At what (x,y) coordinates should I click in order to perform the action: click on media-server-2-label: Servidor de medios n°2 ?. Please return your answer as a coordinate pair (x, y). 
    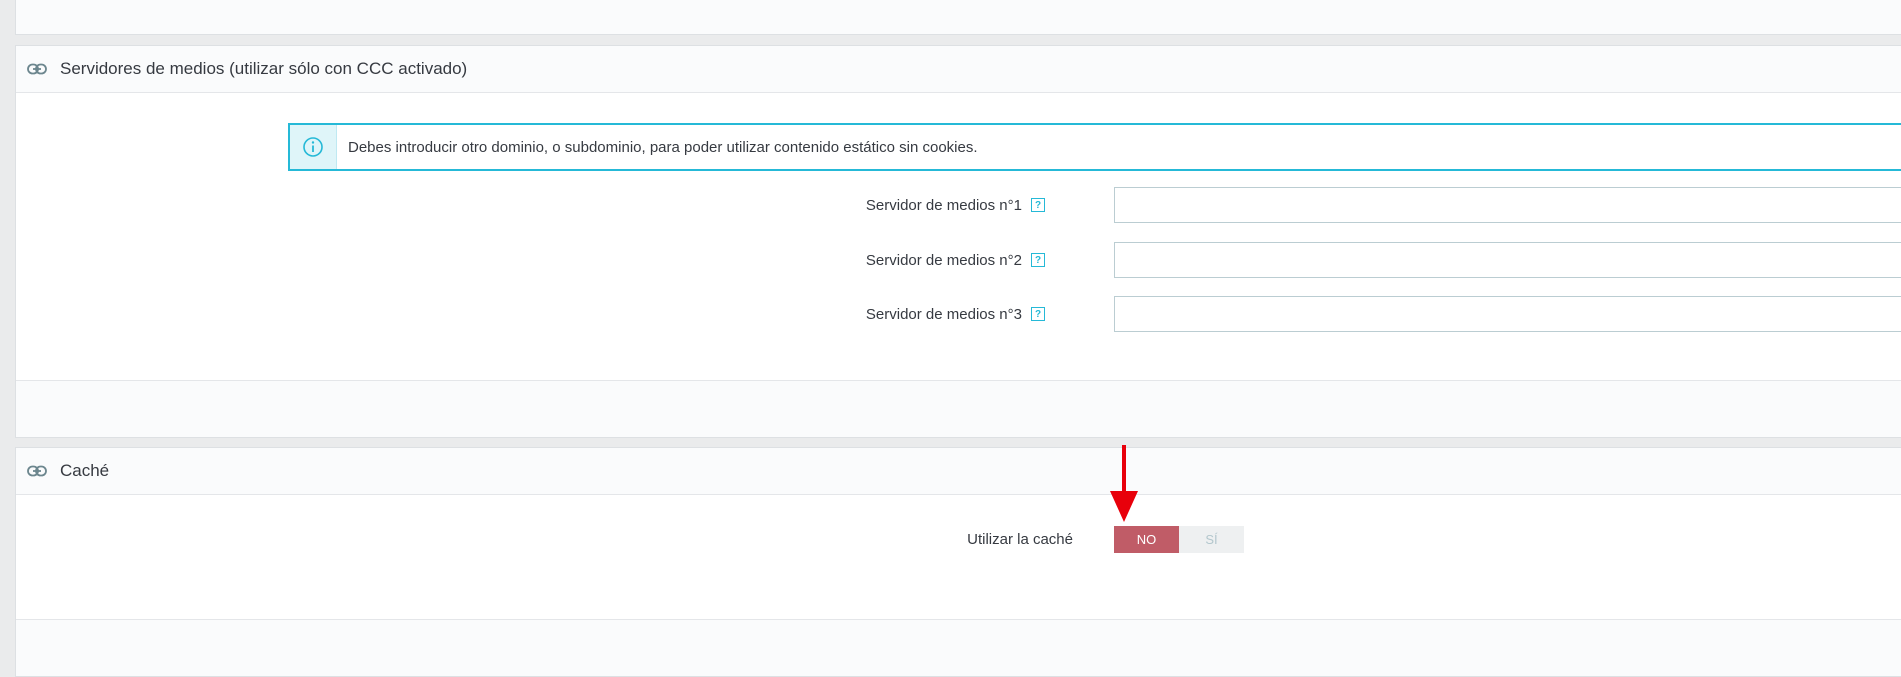
    Looking at the image, I should click on (955, 260).